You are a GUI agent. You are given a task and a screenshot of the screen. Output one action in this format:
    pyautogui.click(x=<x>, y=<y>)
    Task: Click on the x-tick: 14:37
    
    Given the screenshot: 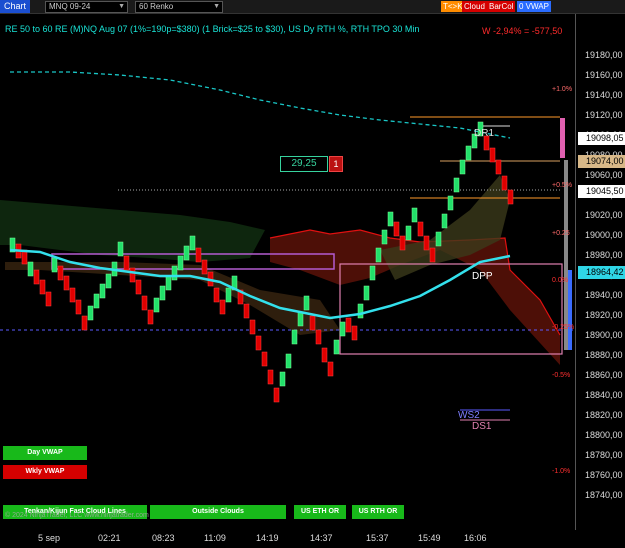 What is the action you would take?
    pyautogui.click(x=321, y=538)
    